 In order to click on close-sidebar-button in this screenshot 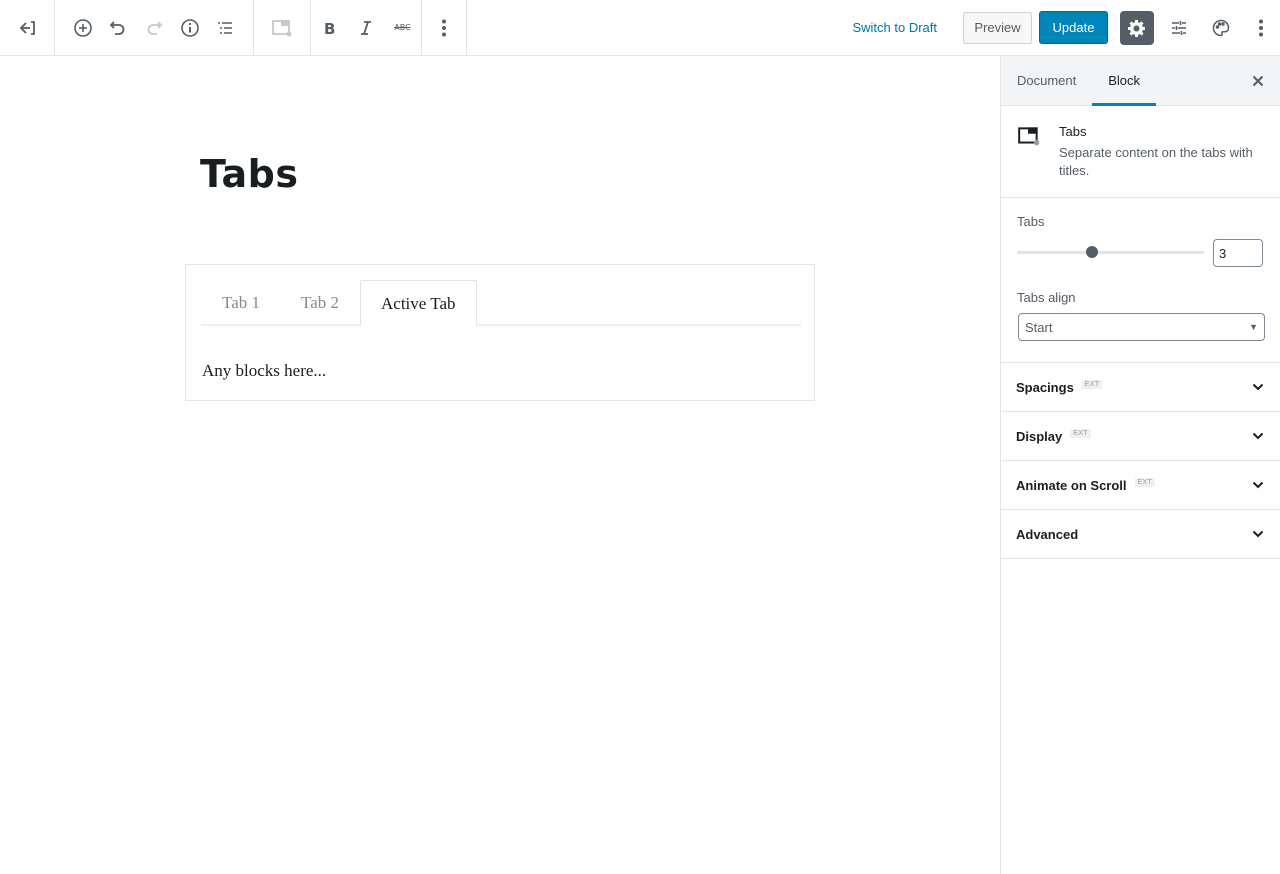, I will do `click(1258, 81)`.